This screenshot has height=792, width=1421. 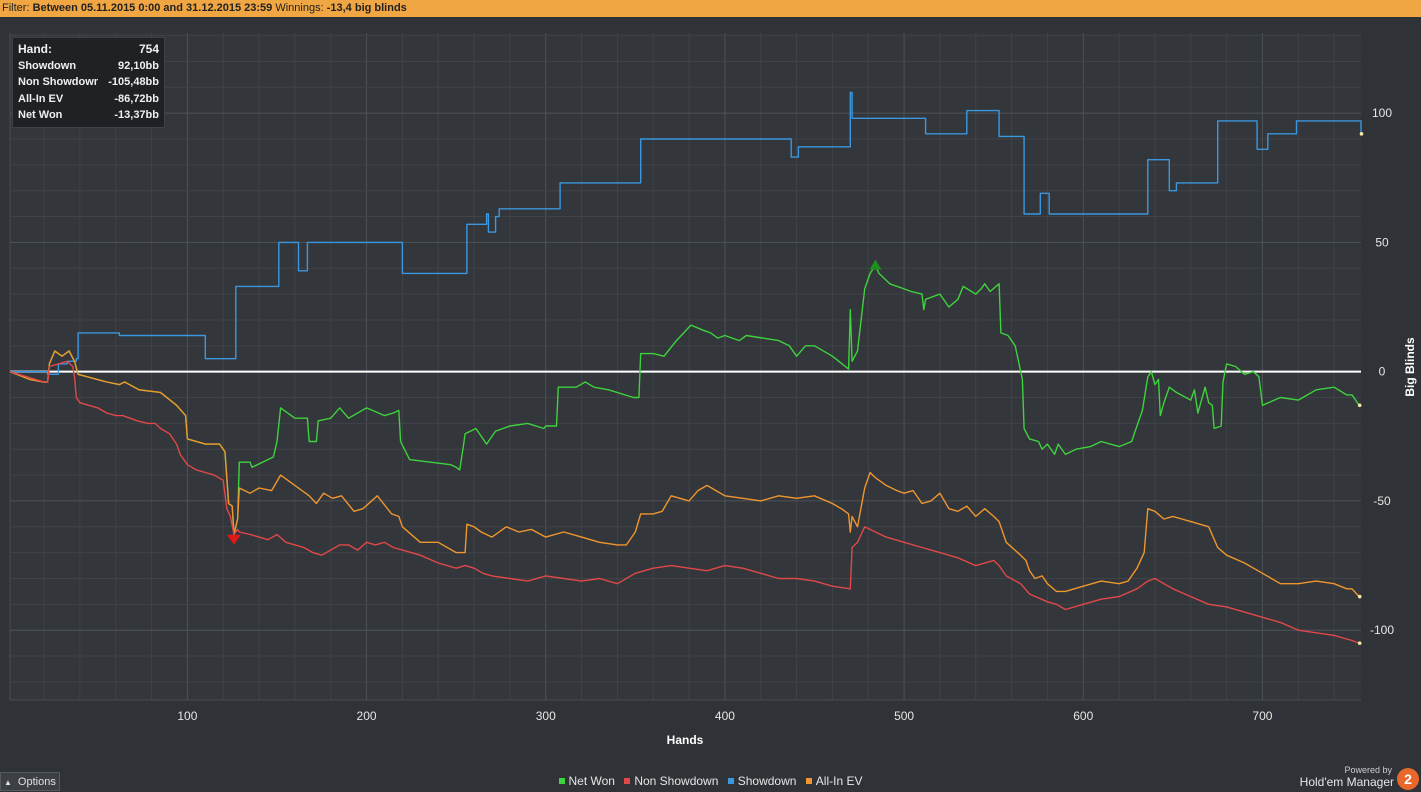 What do you see at coordinates (58, 82) in the screenshot?
I see `tooltip-key: Non Showdown` at bounding box center [58, 82].